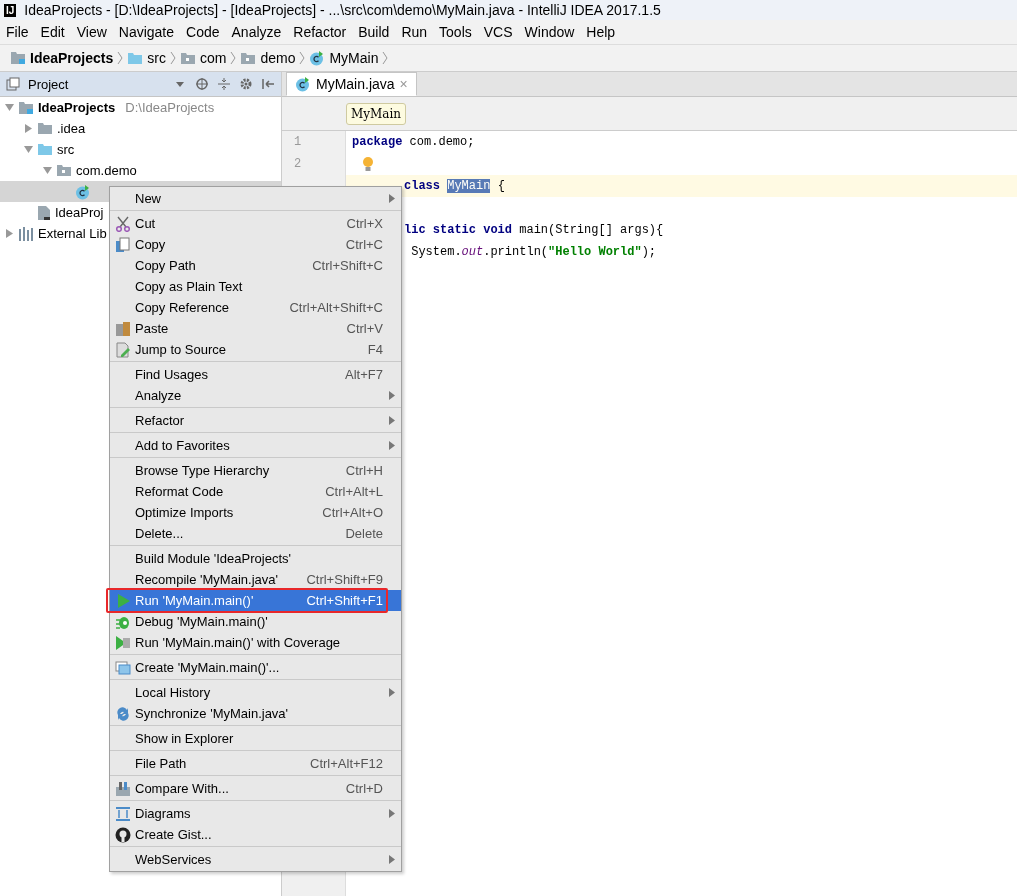  What do you see at coordinates (77, 107) in the screenshot?
I see `tree-label: IdeaProjects` at bounding box center [77, 107].